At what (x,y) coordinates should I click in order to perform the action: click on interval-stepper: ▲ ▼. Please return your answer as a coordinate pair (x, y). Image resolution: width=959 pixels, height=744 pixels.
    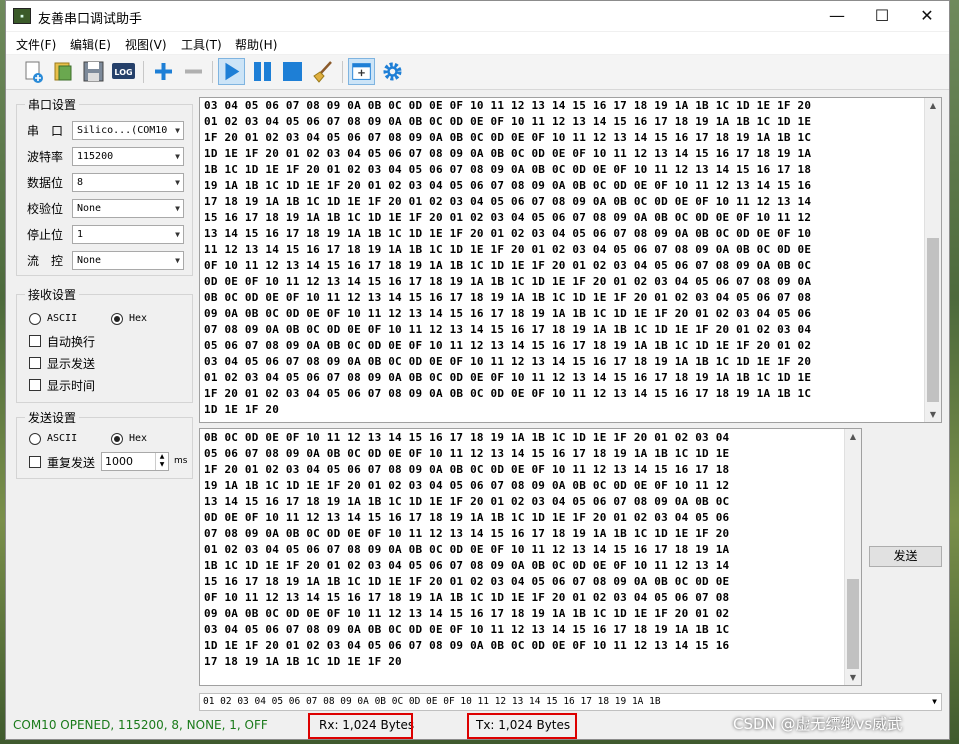
    Looking at the image, I should click on (161, 461).